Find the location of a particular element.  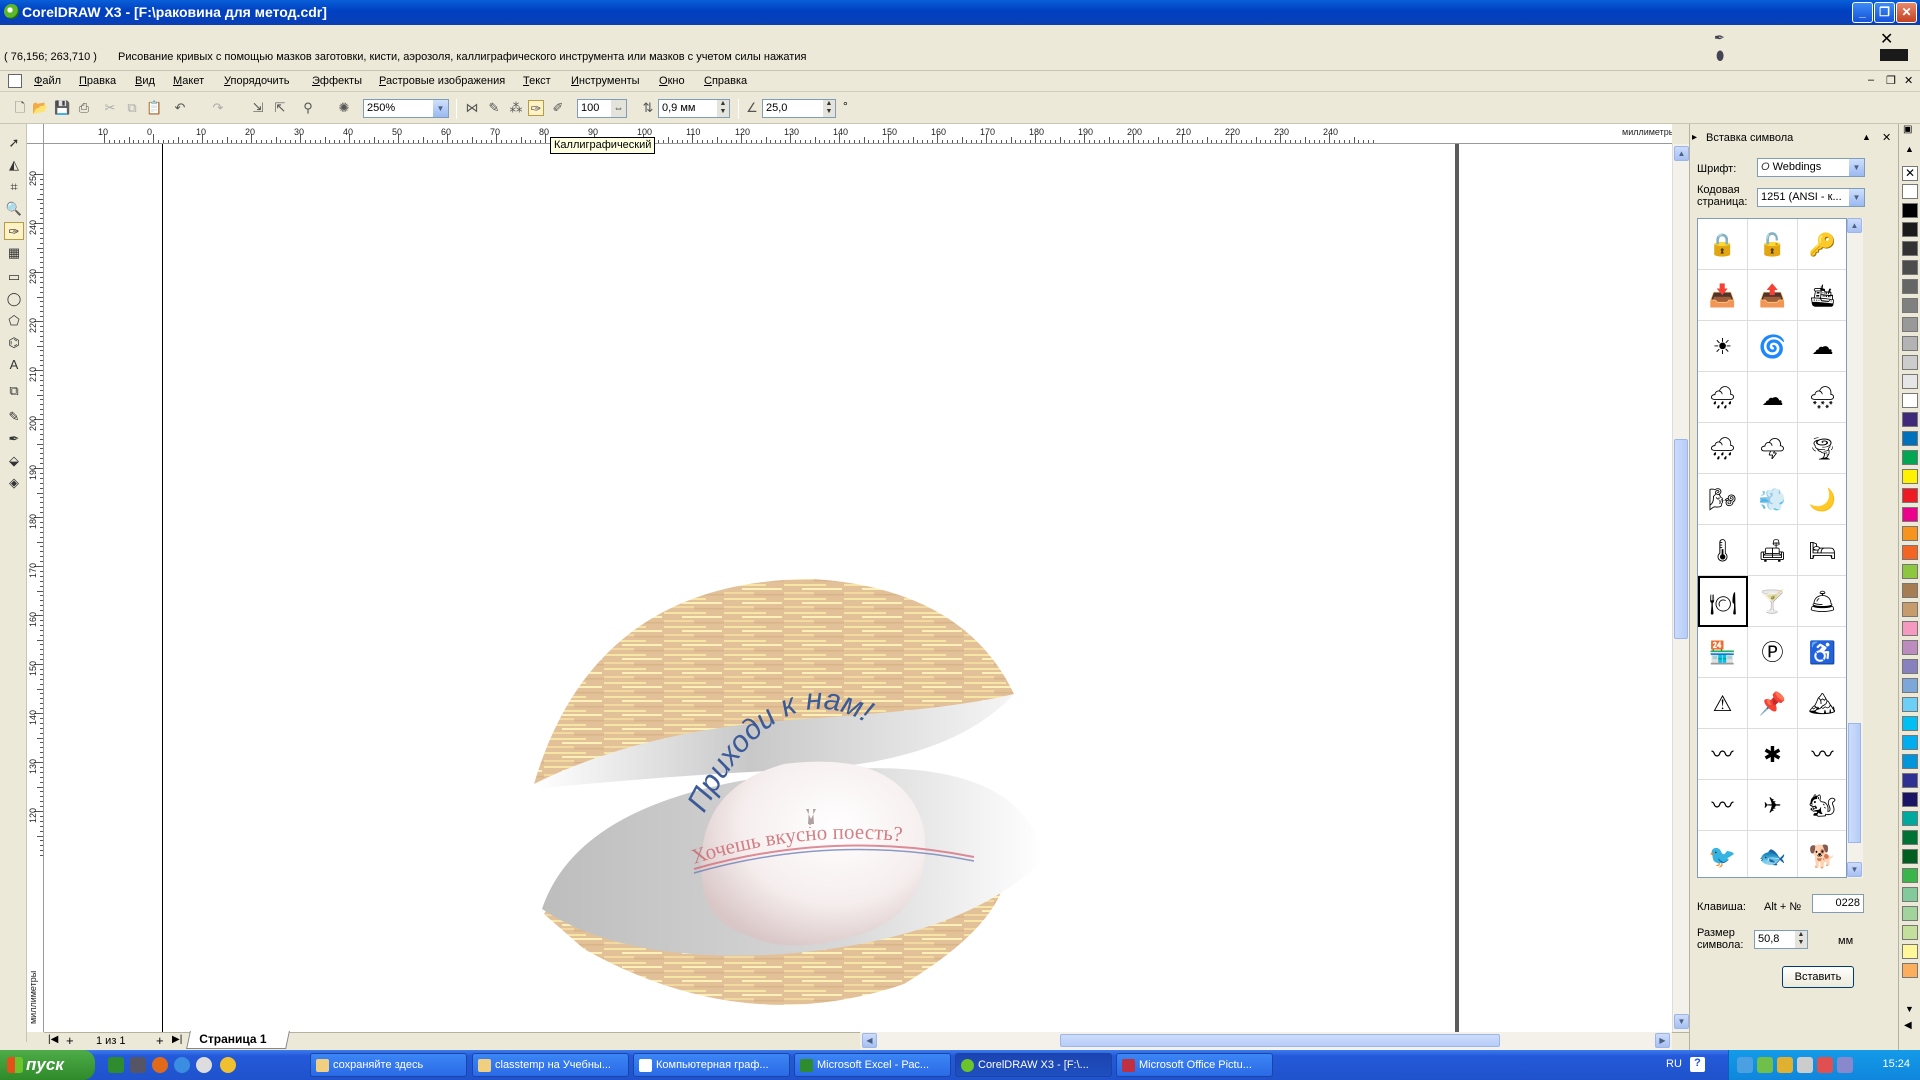

pick-tool-icon: ➚ is located at coordinates (14, 143).